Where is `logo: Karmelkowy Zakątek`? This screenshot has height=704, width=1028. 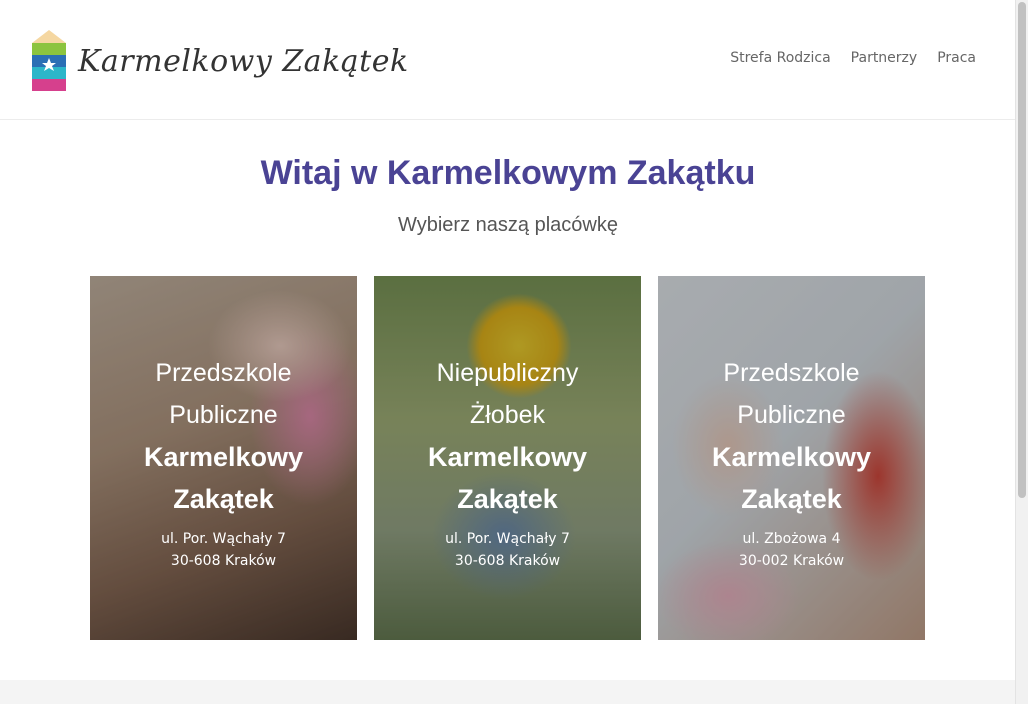 logo: Karmelkowy Zakątek is located at coordinates (219, 61).